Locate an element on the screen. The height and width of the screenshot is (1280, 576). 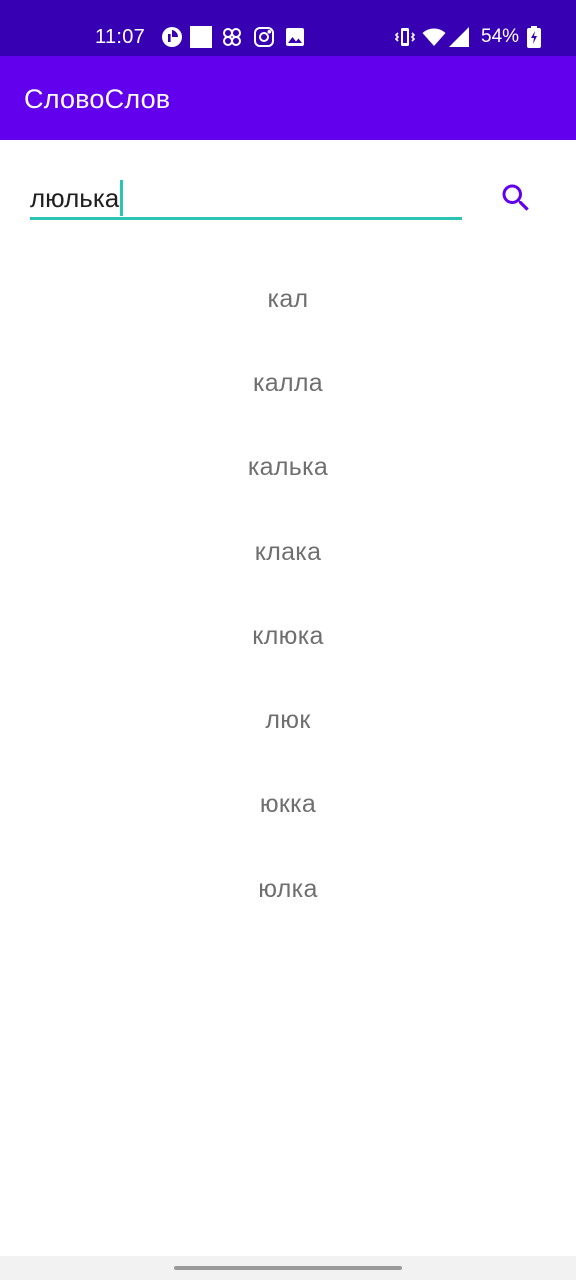
home-gesture-handle is located at coordinates (288, 1268).